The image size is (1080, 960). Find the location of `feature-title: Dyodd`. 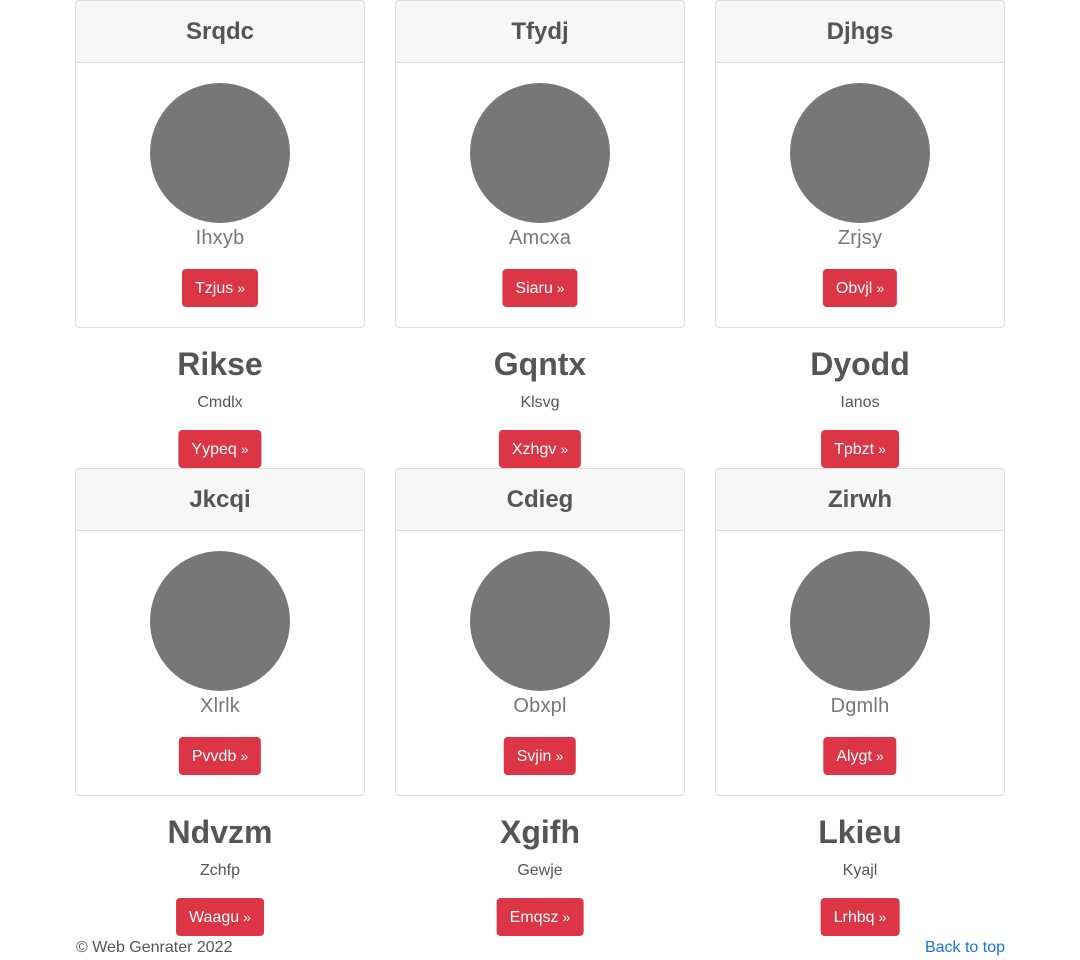

feature-title: Dyodd is located at coordinates (860, 364).